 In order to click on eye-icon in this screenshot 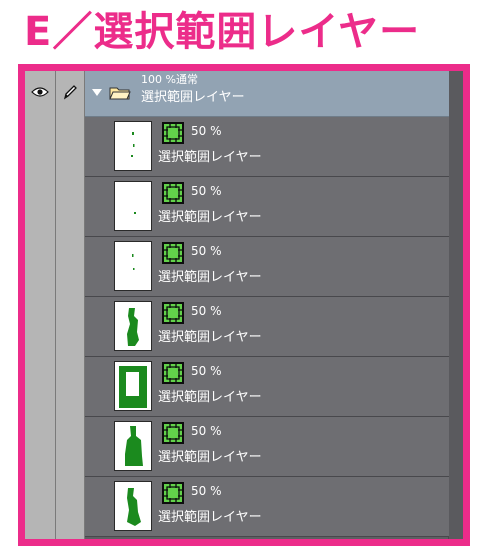, I will do `click(40, 92)`.